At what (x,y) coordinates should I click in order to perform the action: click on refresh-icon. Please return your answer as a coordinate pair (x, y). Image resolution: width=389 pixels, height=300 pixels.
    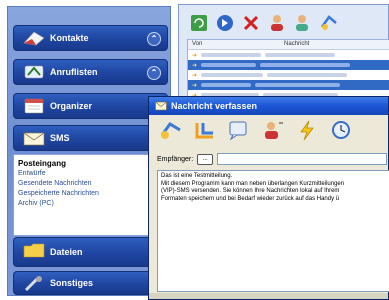
    Looking at the image, I should click on (199, 23).